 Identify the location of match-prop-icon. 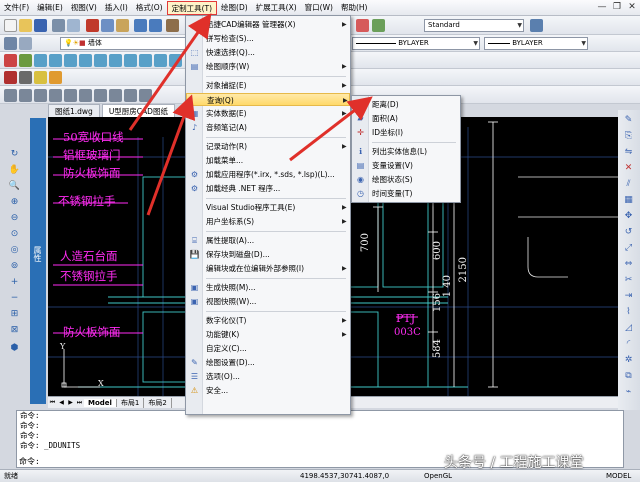
(172, 25).